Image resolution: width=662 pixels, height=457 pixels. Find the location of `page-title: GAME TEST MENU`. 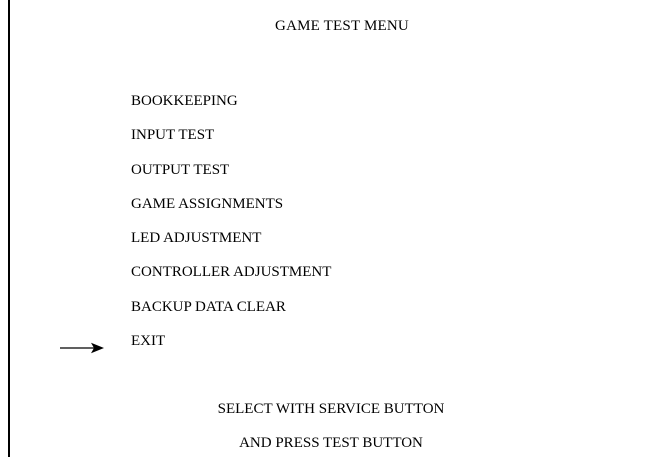

page-title: GAME TEST MENU is located at coordinates (342, 26).